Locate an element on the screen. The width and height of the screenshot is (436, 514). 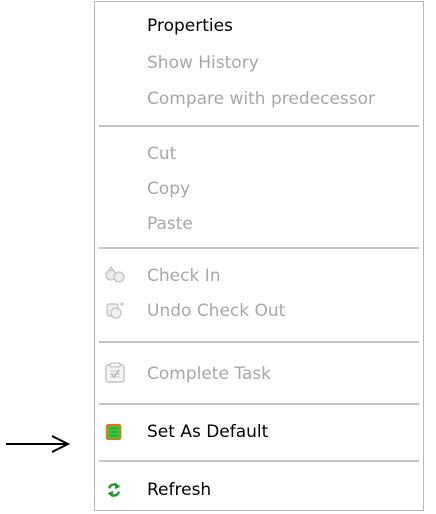
menu-item-compare-with-predecessor: Compare with predecessor is located at coordinates (259, 99).